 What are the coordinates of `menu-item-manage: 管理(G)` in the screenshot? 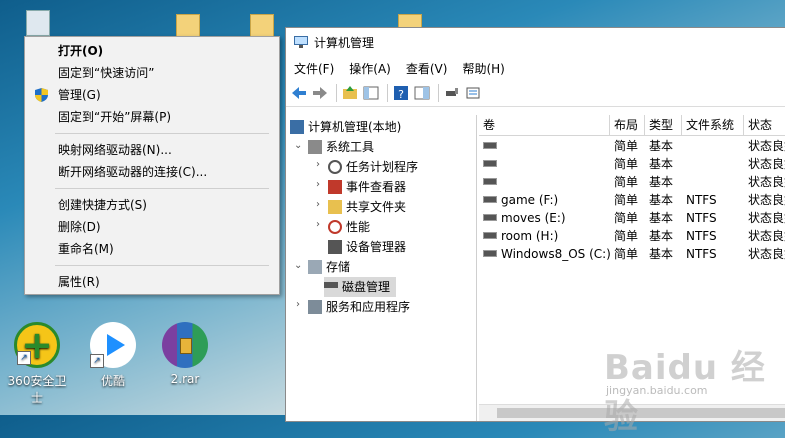 It's located at (152, 95).